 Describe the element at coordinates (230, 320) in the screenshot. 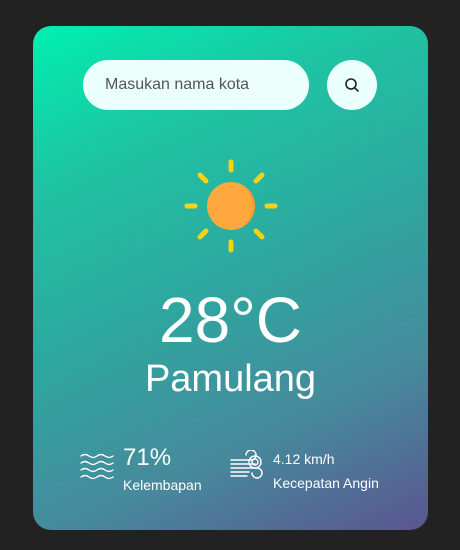

I see `temperature: 28°C` at that location.